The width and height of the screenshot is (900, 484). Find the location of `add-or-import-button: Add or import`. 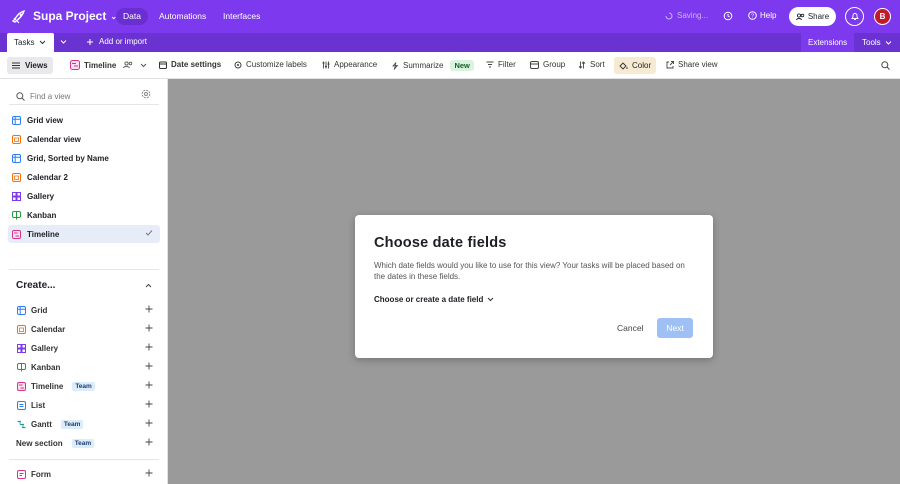

add-or-import-button: Add or import is located at coordinates (116, 41).